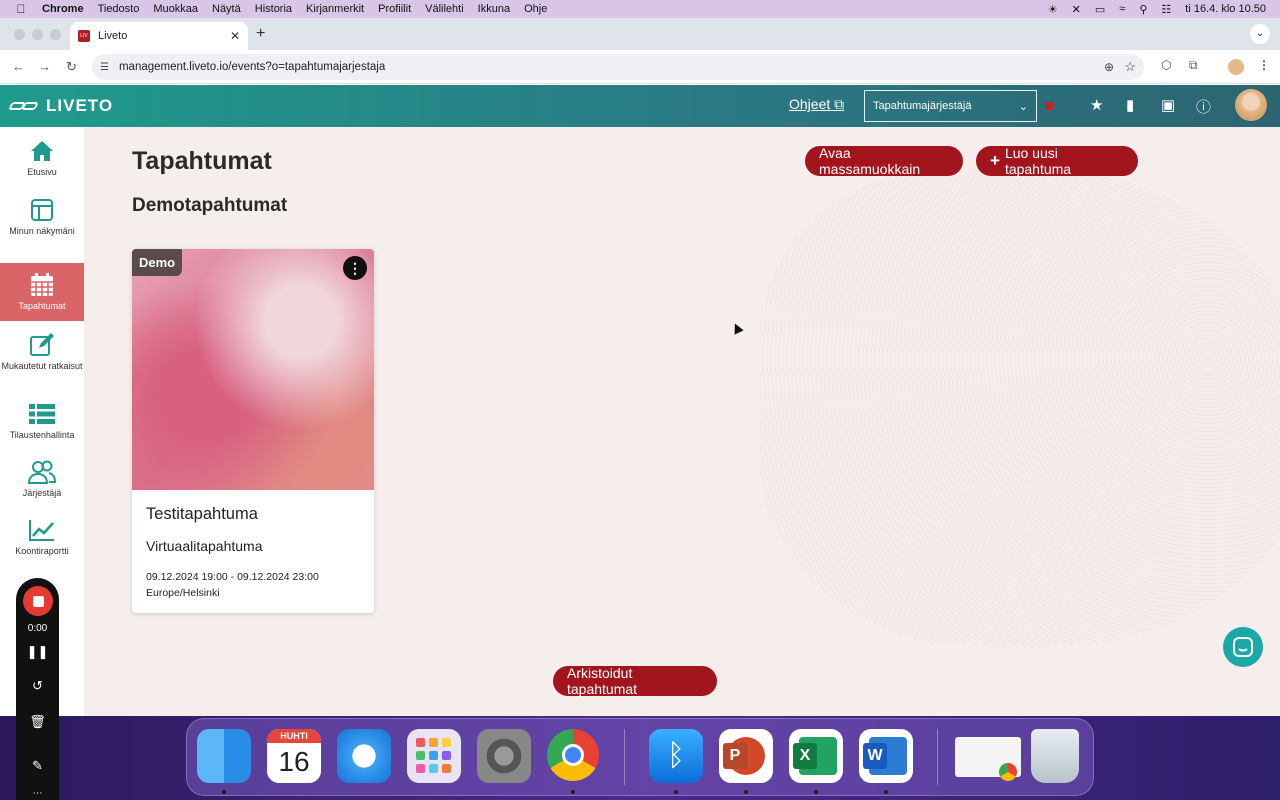 This screenshot has height=800, width=1280. What do you see at coordinates (19, 34) in the screenshot?
I see `close-window-button` at bounding box center [19, 34].